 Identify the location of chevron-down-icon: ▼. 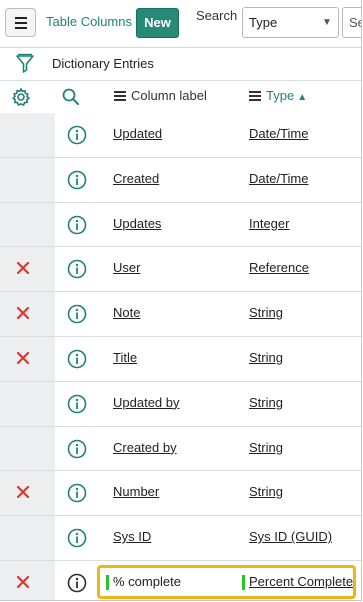
(327, 22).